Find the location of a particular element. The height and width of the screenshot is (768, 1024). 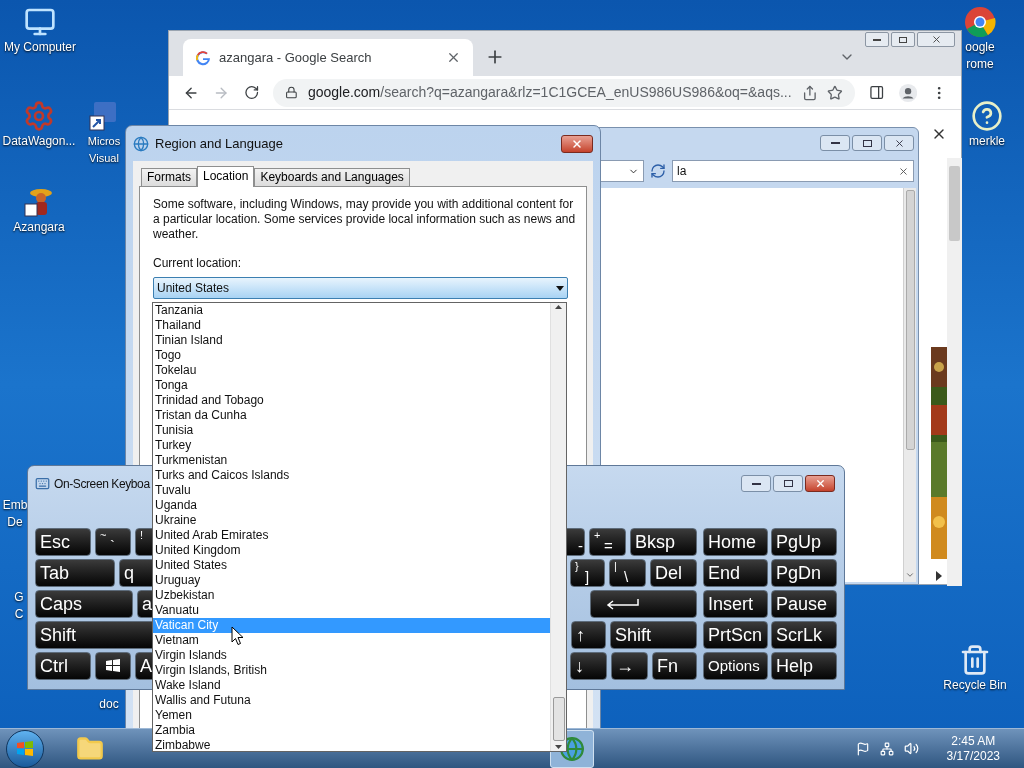

key-symbol: | is located at coordinates (615, 566).